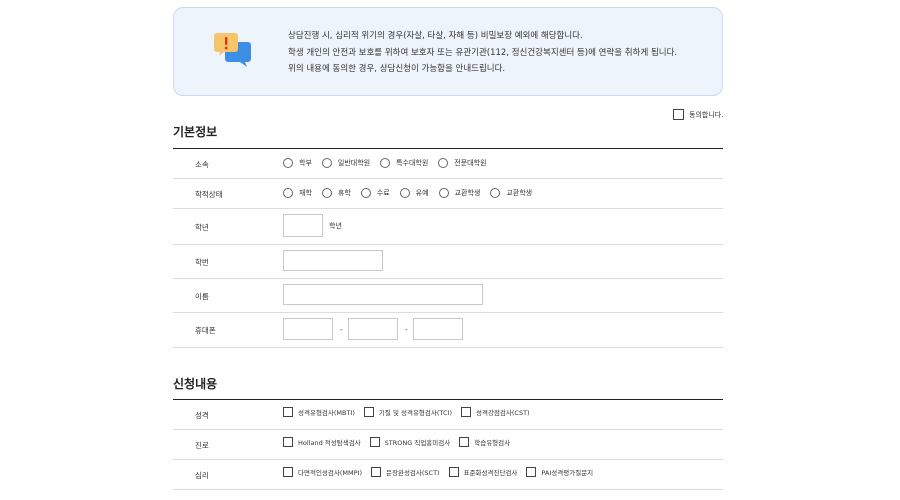 Image resolution: width=900 pixels, height=500 pixels. Describe the element at coordinates (303, 225) in the screenshot. I see `grade-input` at that location.